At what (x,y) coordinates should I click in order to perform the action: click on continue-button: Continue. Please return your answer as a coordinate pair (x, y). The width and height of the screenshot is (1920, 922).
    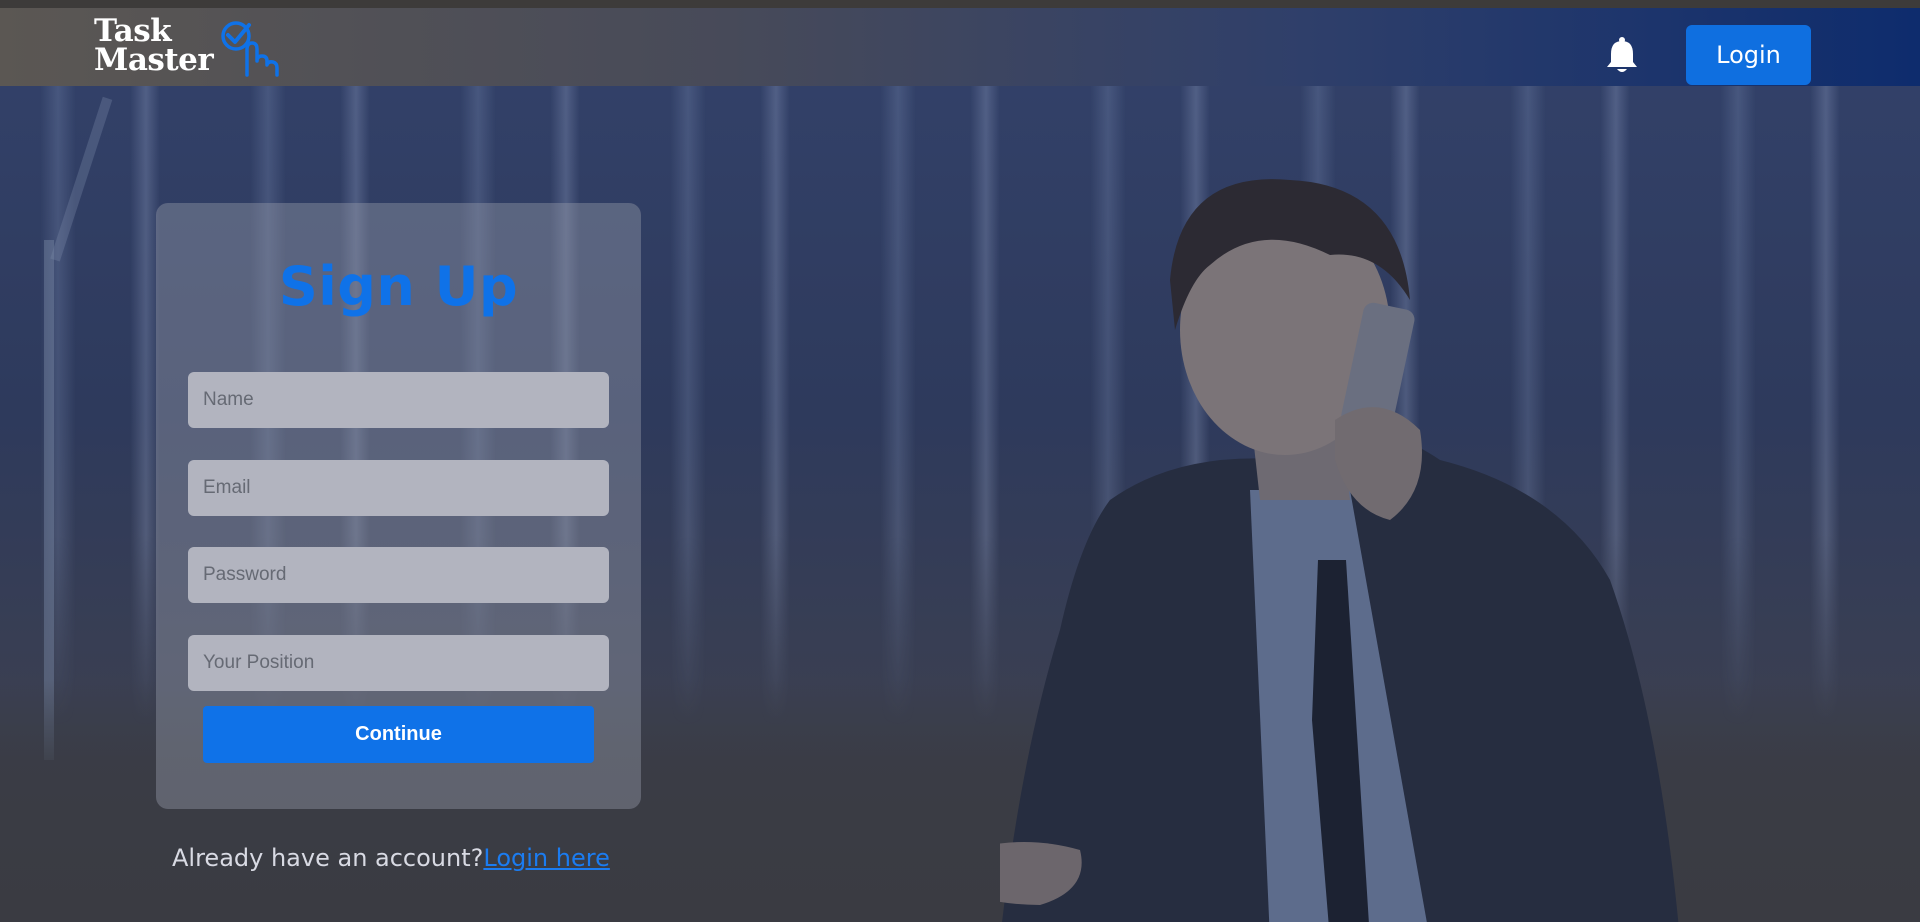
    Looking at the image, I should click on (398, 734).